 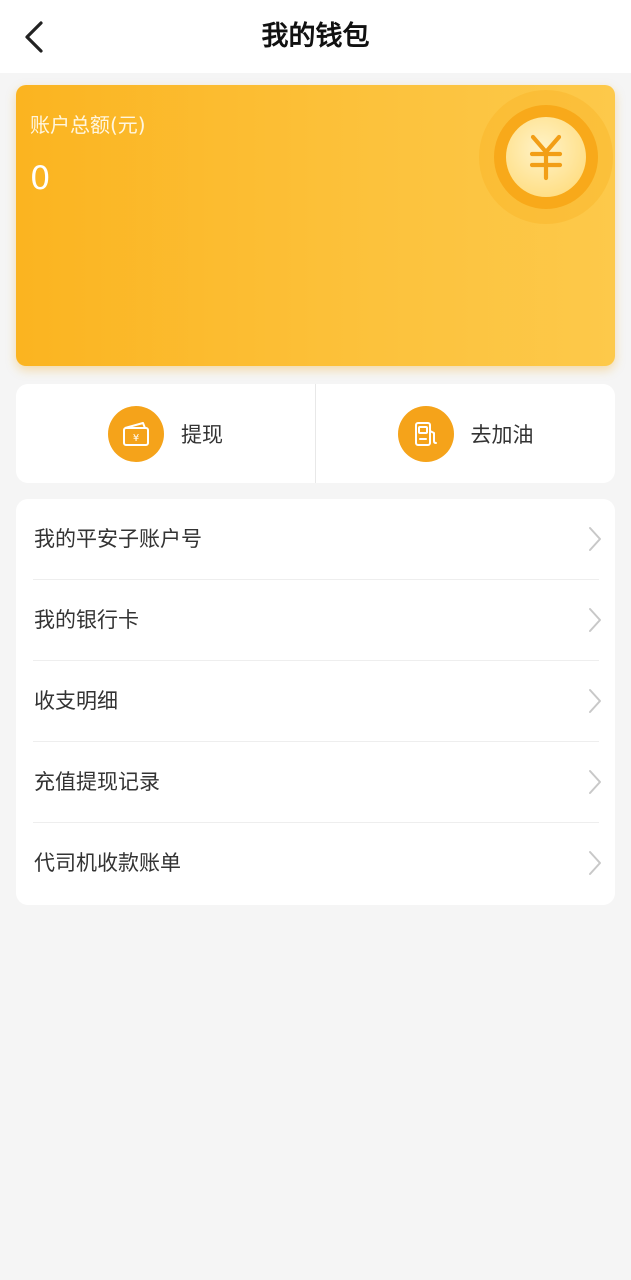 I want to click on quick-actions: ¥ 提现 去加油, so click(x=315, y=433).